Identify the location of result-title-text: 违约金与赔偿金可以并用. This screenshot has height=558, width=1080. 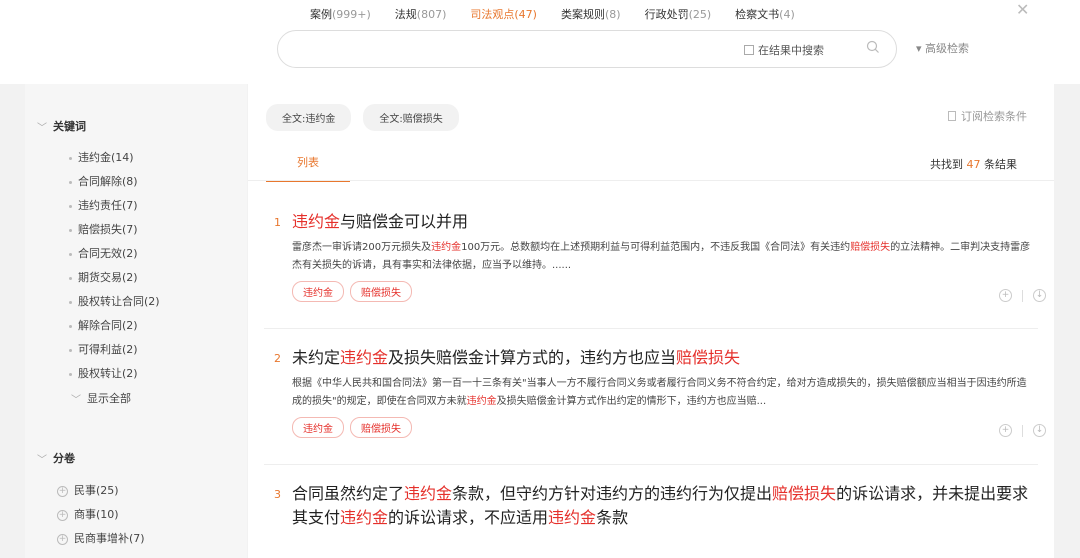
(380, 222).